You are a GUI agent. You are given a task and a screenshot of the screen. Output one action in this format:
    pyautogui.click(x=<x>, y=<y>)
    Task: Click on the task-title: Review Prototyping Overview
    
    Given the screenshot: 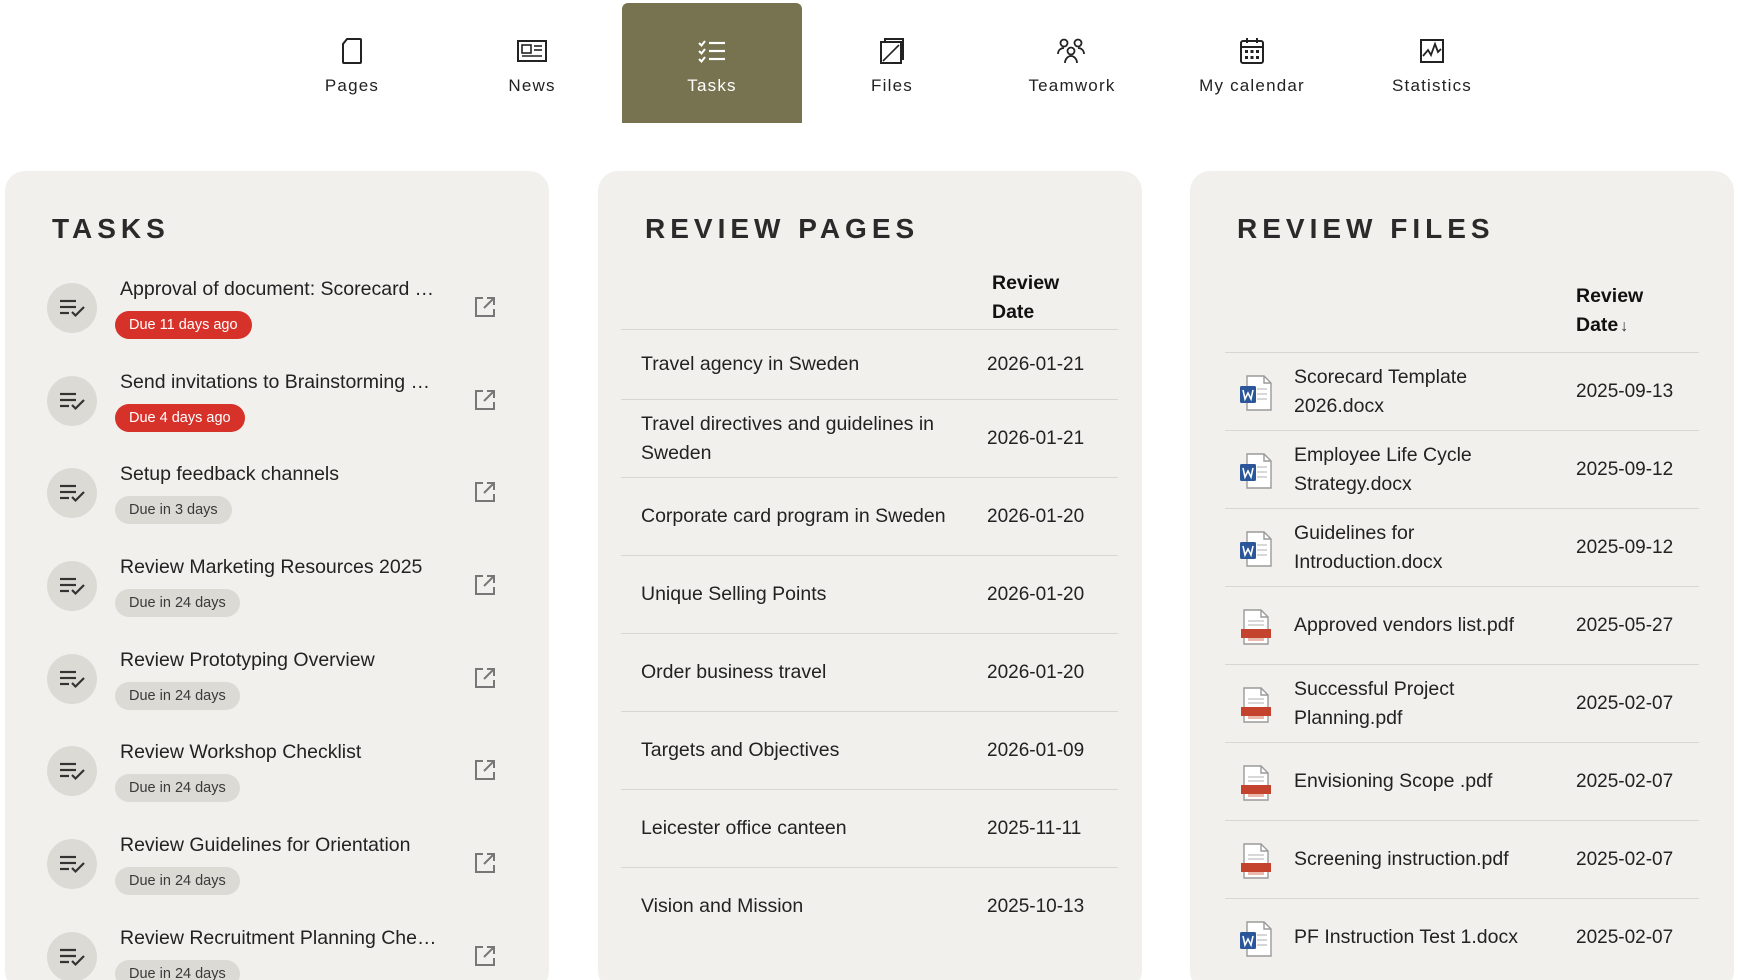 What is the action you would take?
    pyautogui.click(x=280, y=660)
    